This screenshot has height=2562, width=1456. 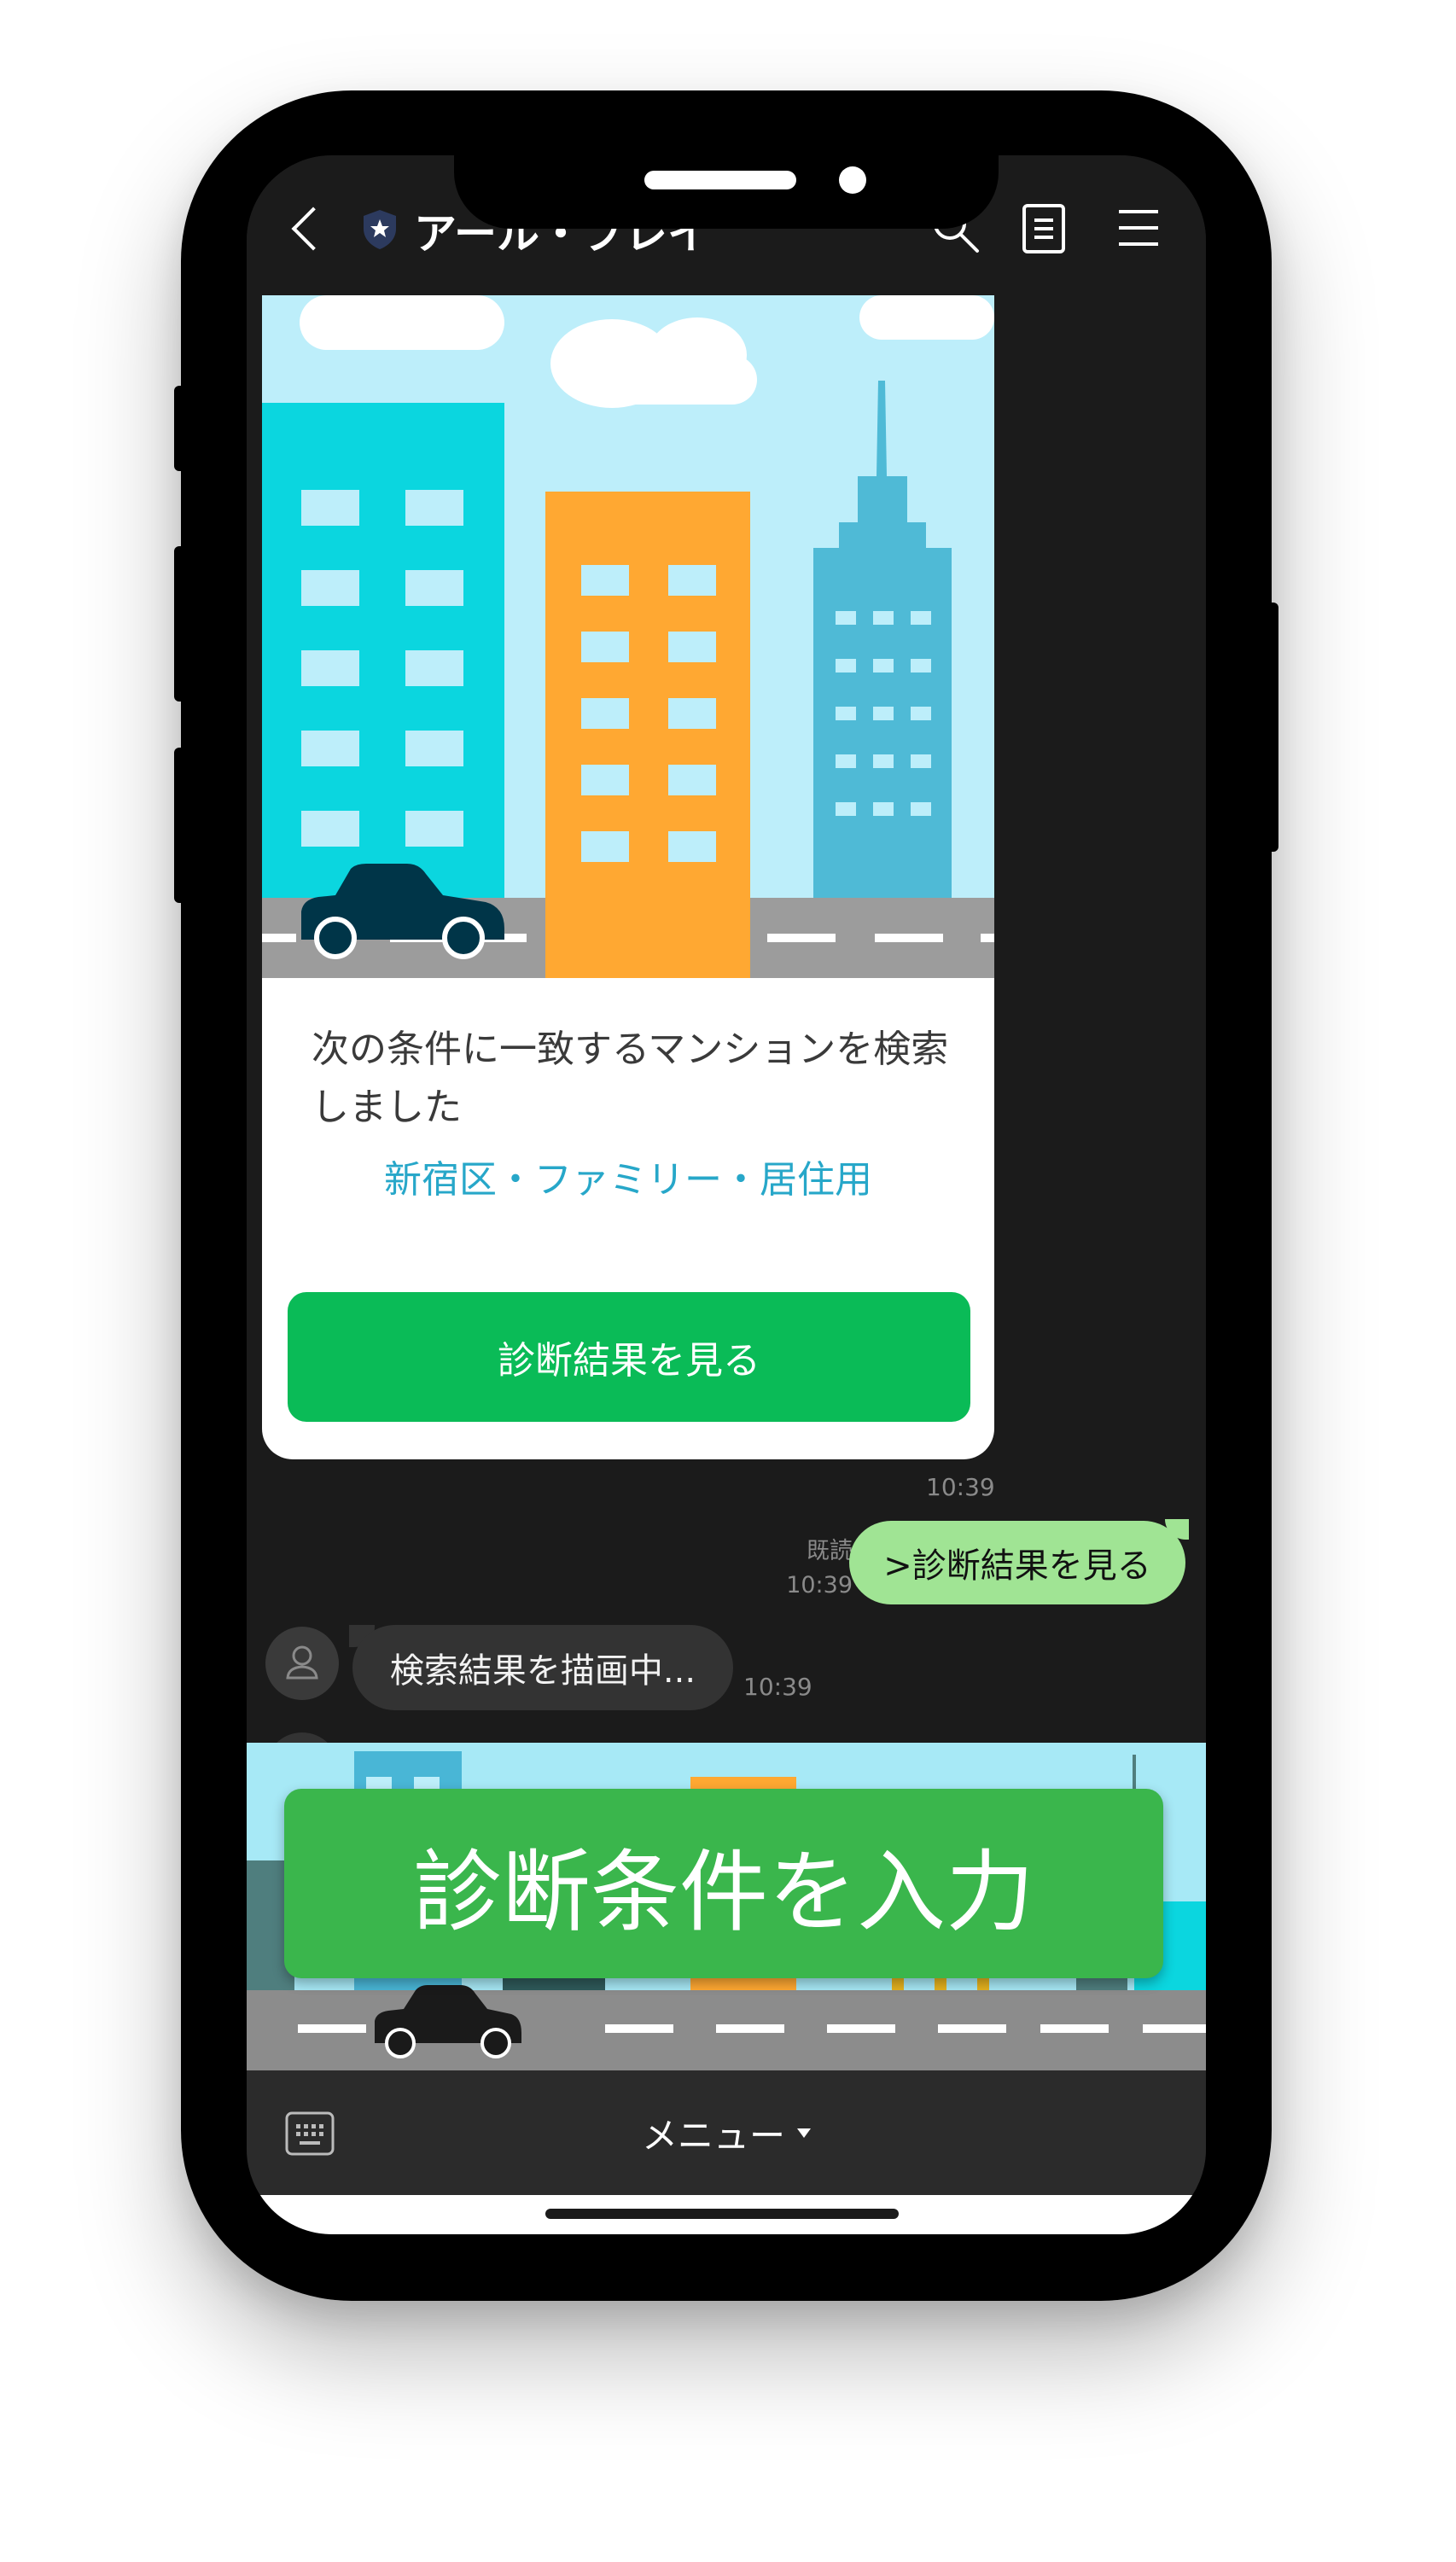 What do you see at coordinates (1044, 228) in the screenshot?
I see `note-icon` at bounding box center [1044, 228].